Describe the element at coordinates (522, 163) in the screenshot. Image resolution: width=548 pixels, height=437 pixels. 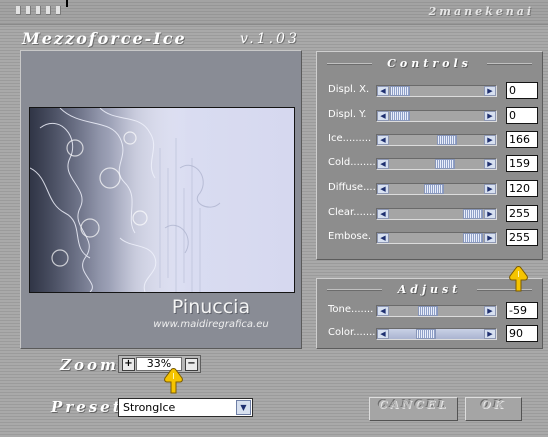
I see `cold-value: 159` at that location.